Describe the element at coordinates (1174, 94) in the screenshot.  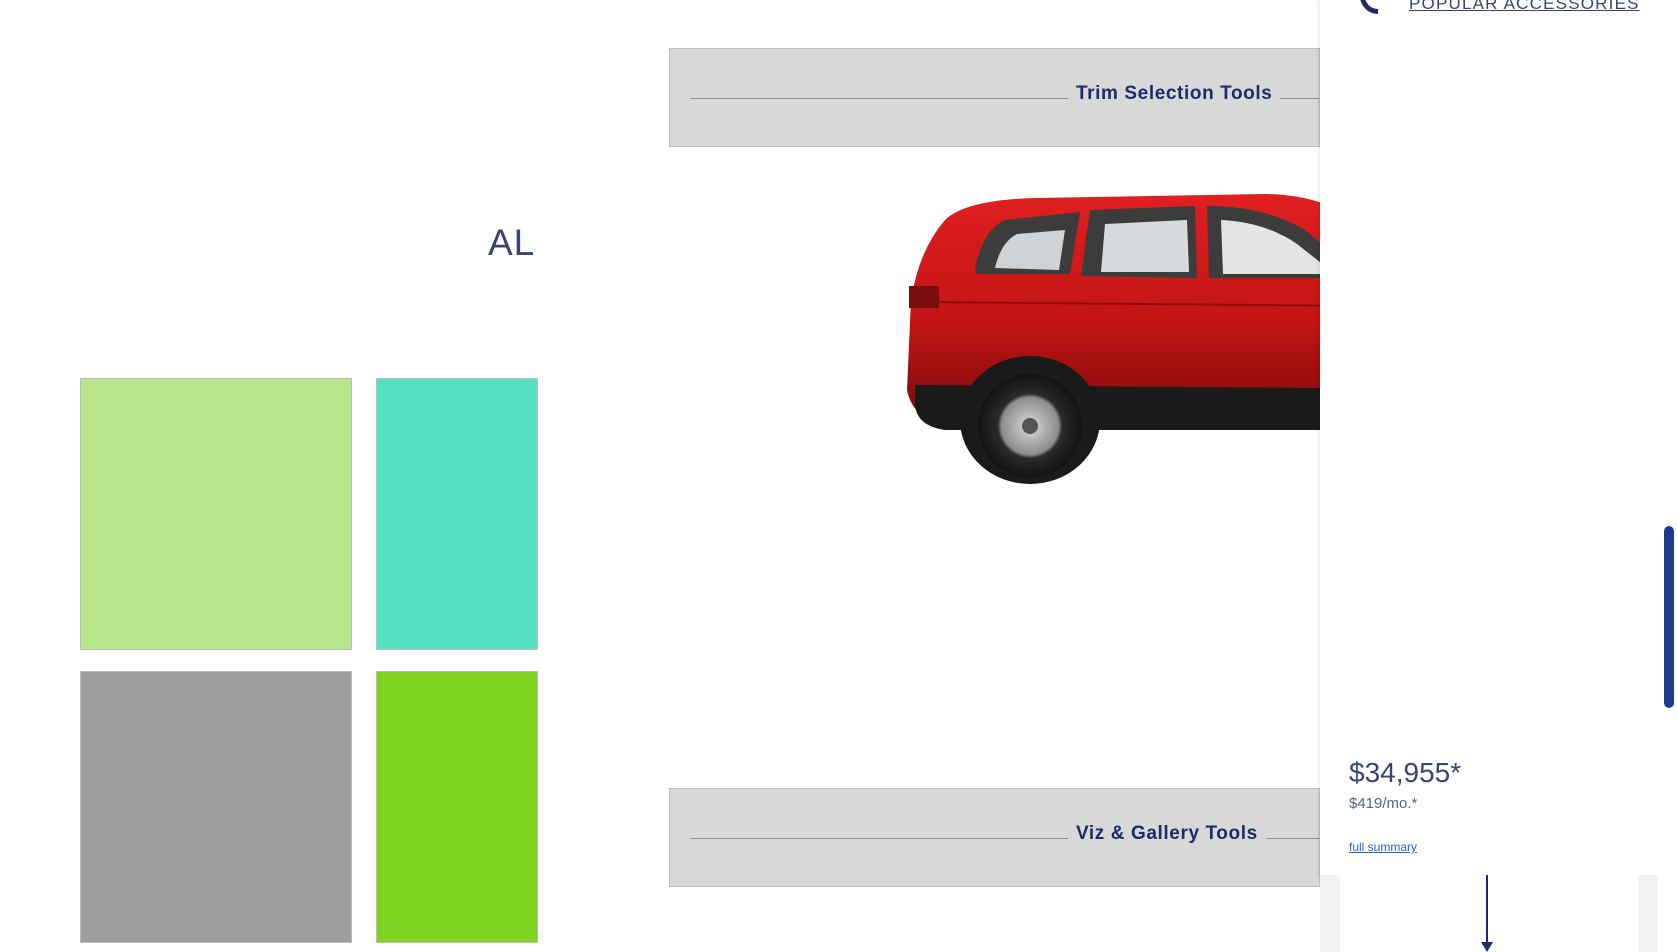
I see `trim-selection-tools-label: Trim Selection Tools` at that location.